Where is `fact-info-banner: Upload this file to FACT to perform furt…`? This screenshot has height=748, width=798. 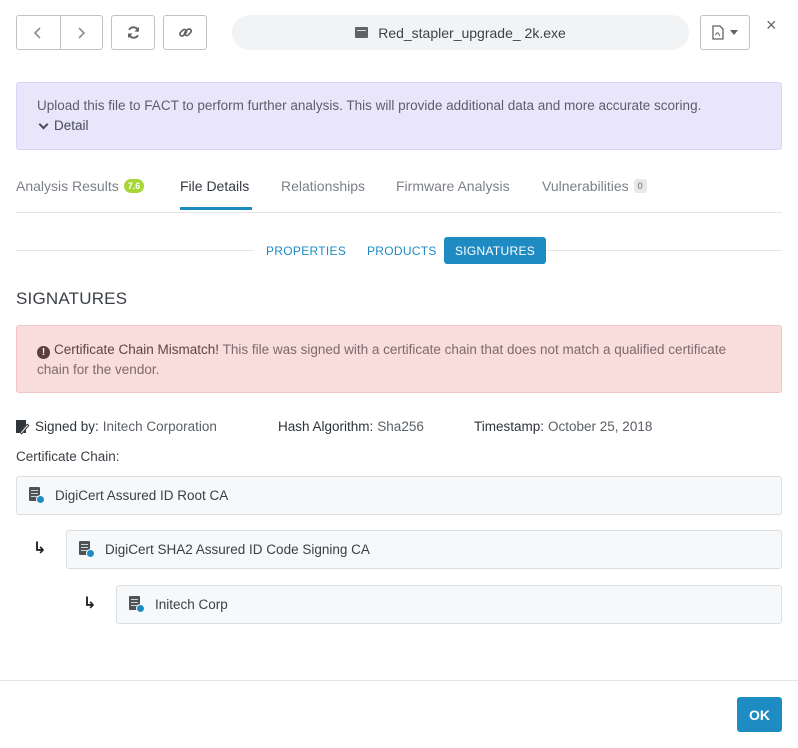 fact-info-banner: Upload this file to FACT to perform furt… is located at coordinates (399, 116).